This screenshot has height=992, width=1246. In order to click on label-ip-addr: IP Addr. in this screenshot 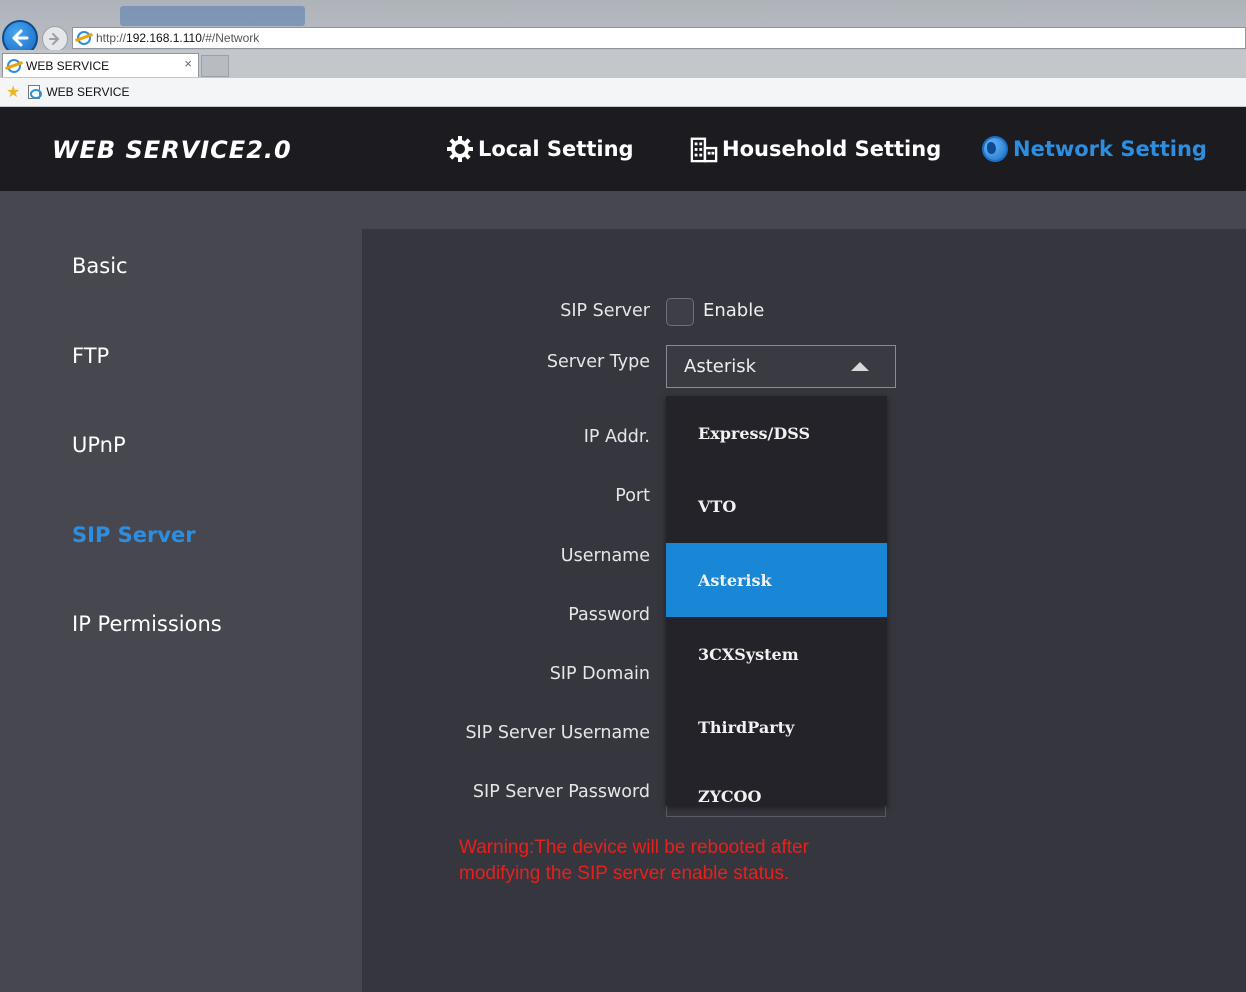, I will do `click(616, 437)`.